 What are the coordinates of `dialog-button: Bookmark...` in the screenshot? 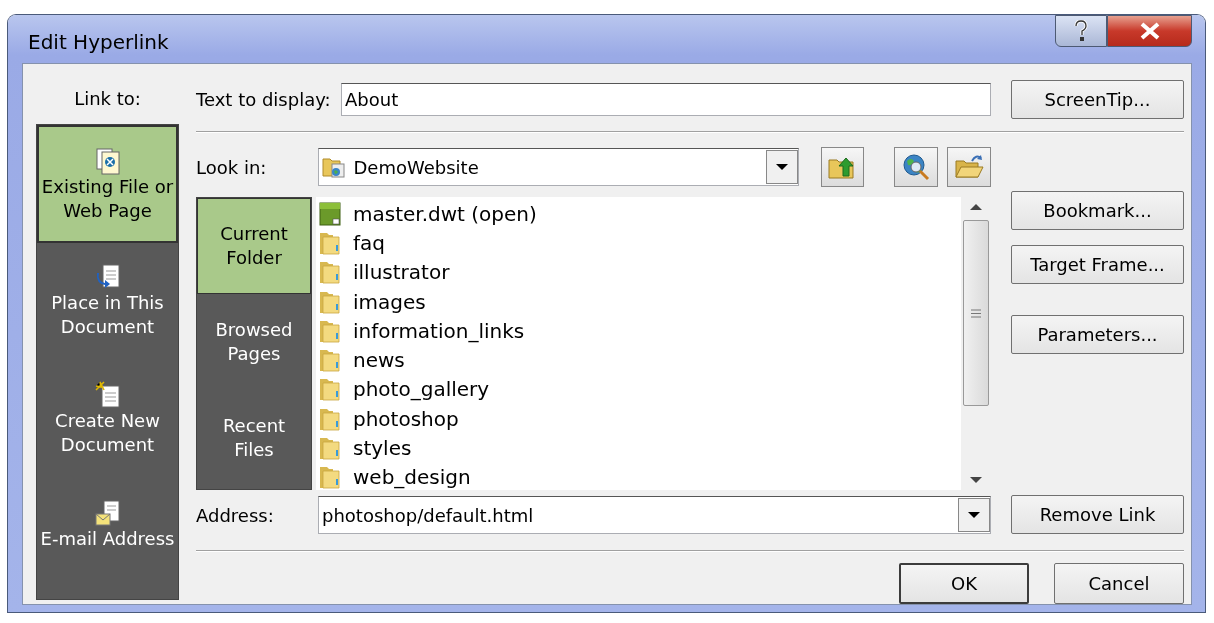 It's located at (1097, 210).